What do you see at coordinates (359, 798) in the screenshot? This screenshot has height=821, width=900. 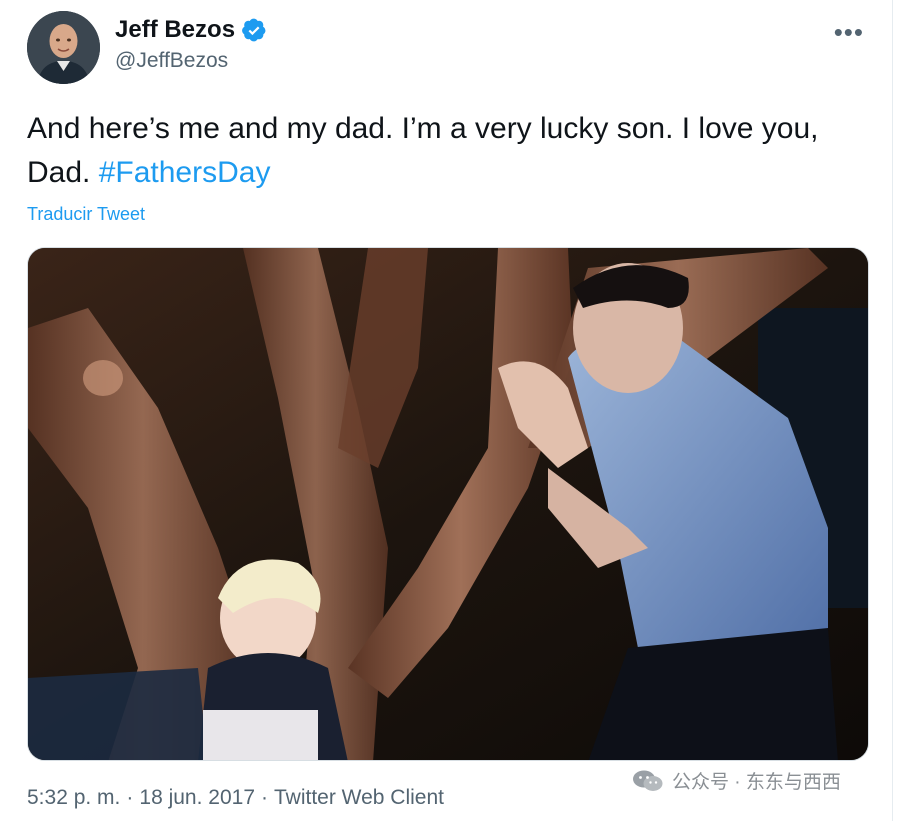 I see `tweet-client: Twitter Web Client` at bounding box center [359, 798].